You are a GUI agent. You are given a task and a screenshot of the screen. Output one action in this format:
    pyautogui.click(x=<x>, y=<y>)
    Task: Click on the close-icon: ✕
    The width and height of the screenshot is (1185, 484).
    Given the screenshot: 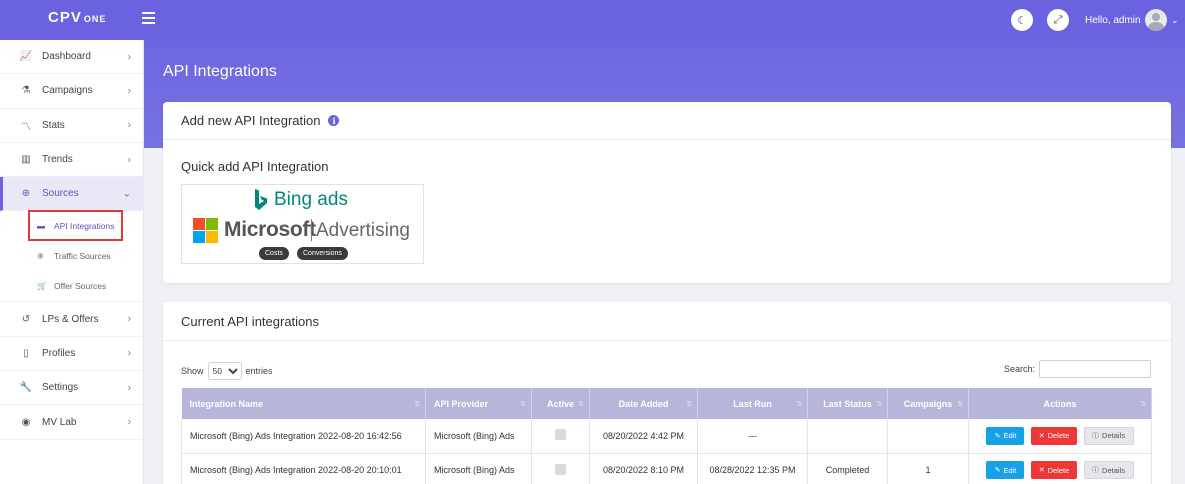 What is the action you would take?
    pyautogui.click(x=1041, y=470)
    